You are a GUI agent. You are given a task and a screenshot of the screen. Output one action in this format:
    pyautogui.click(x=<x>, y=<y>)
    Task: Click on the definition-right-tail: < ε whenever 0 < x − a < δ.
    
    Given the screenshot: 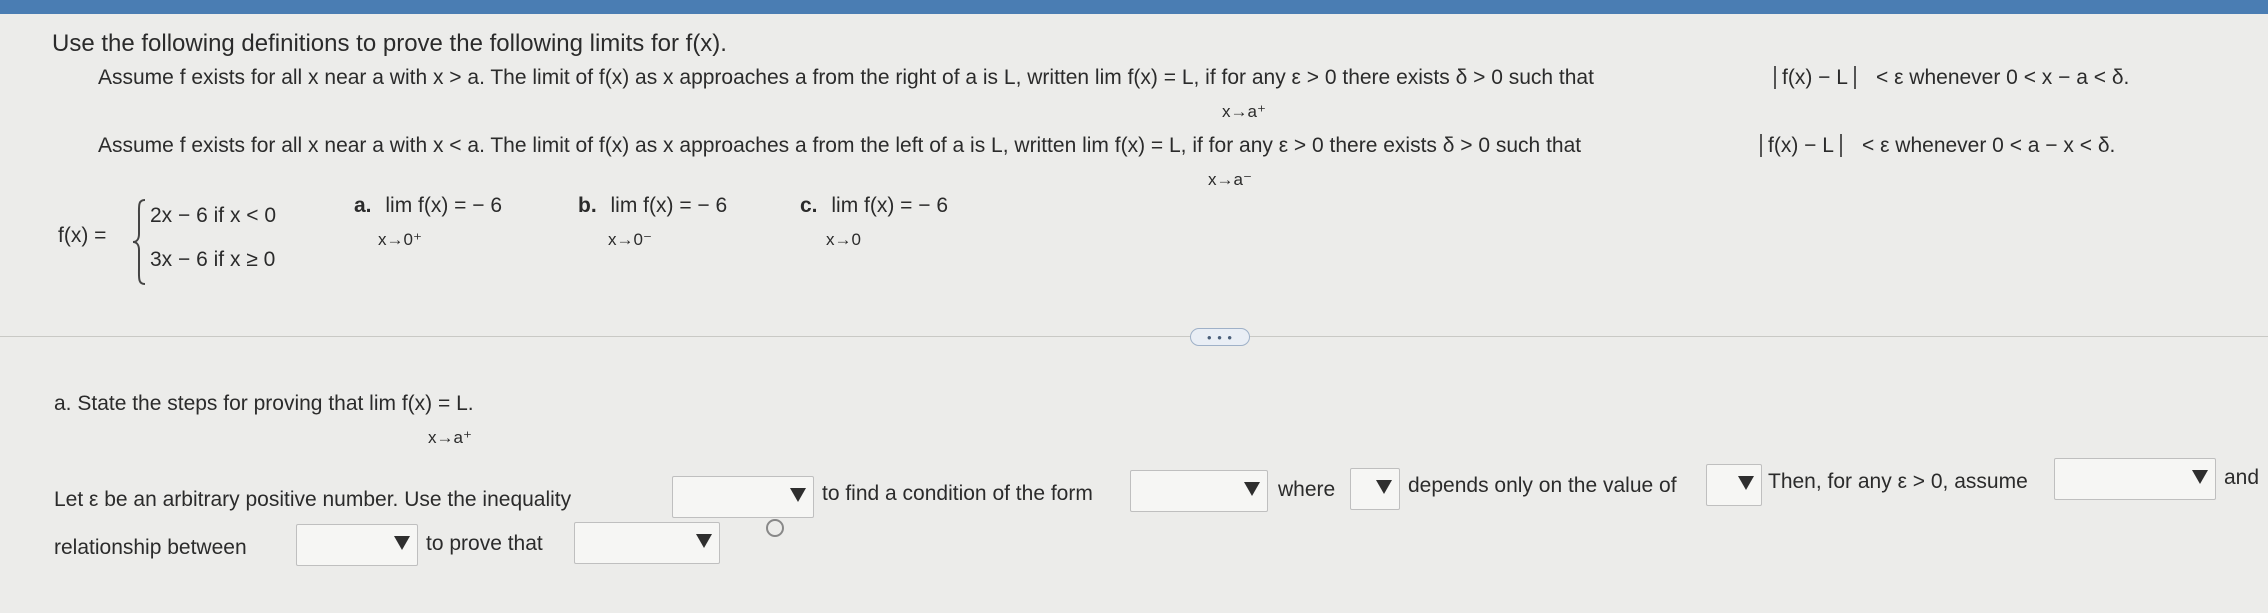 What is the action you would take?
    pyautogui.click(x=2003, y=77)
    